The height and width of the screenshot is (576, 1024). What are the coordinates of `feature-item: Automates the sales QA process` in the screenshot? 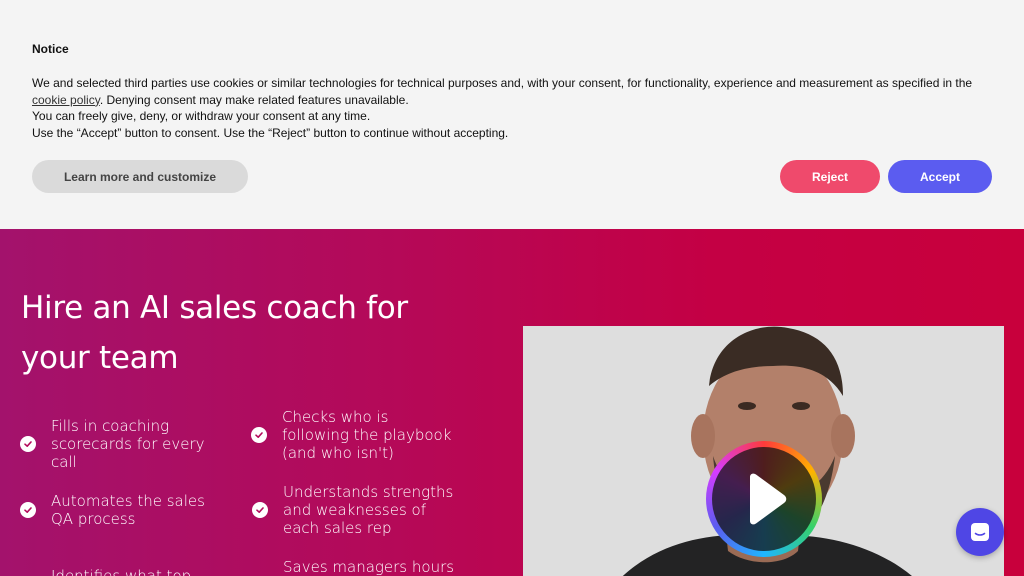 It's located at (115, 510).